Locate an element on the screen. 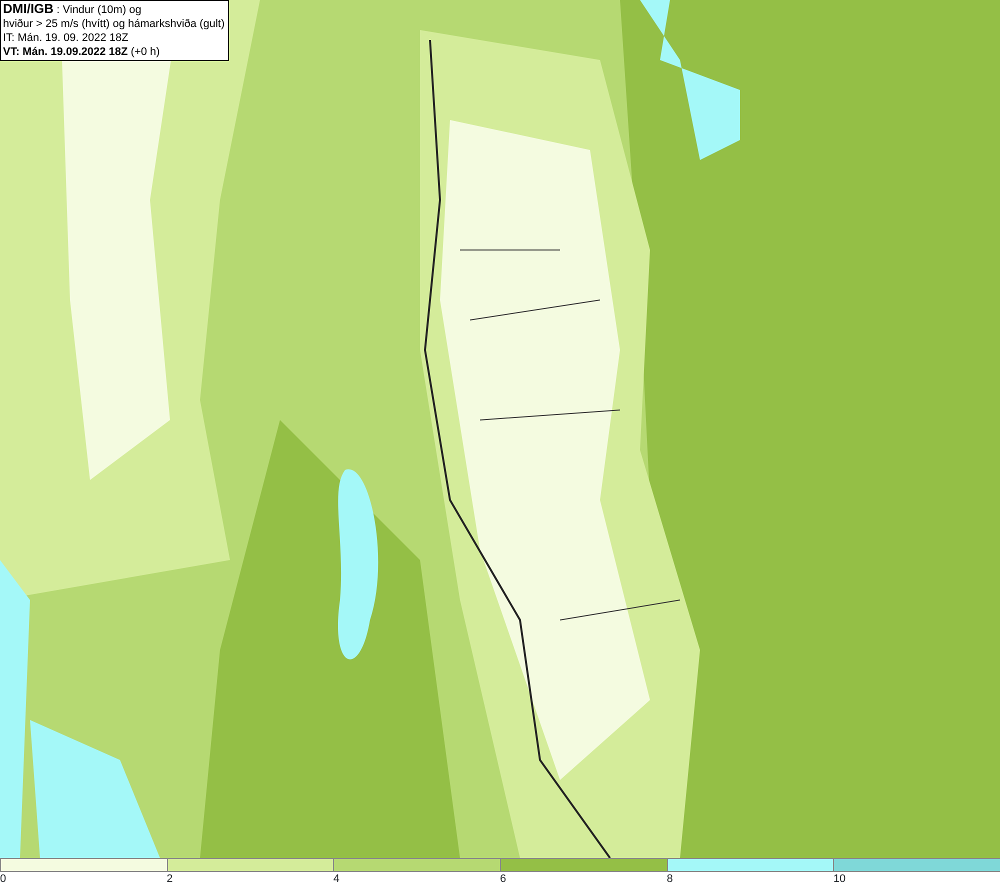 Image resolution: width=1000 pixels, height=887 pixels. title-line: DMI/IGB : Vindur (10m) og is located at coordinates (72, 9).